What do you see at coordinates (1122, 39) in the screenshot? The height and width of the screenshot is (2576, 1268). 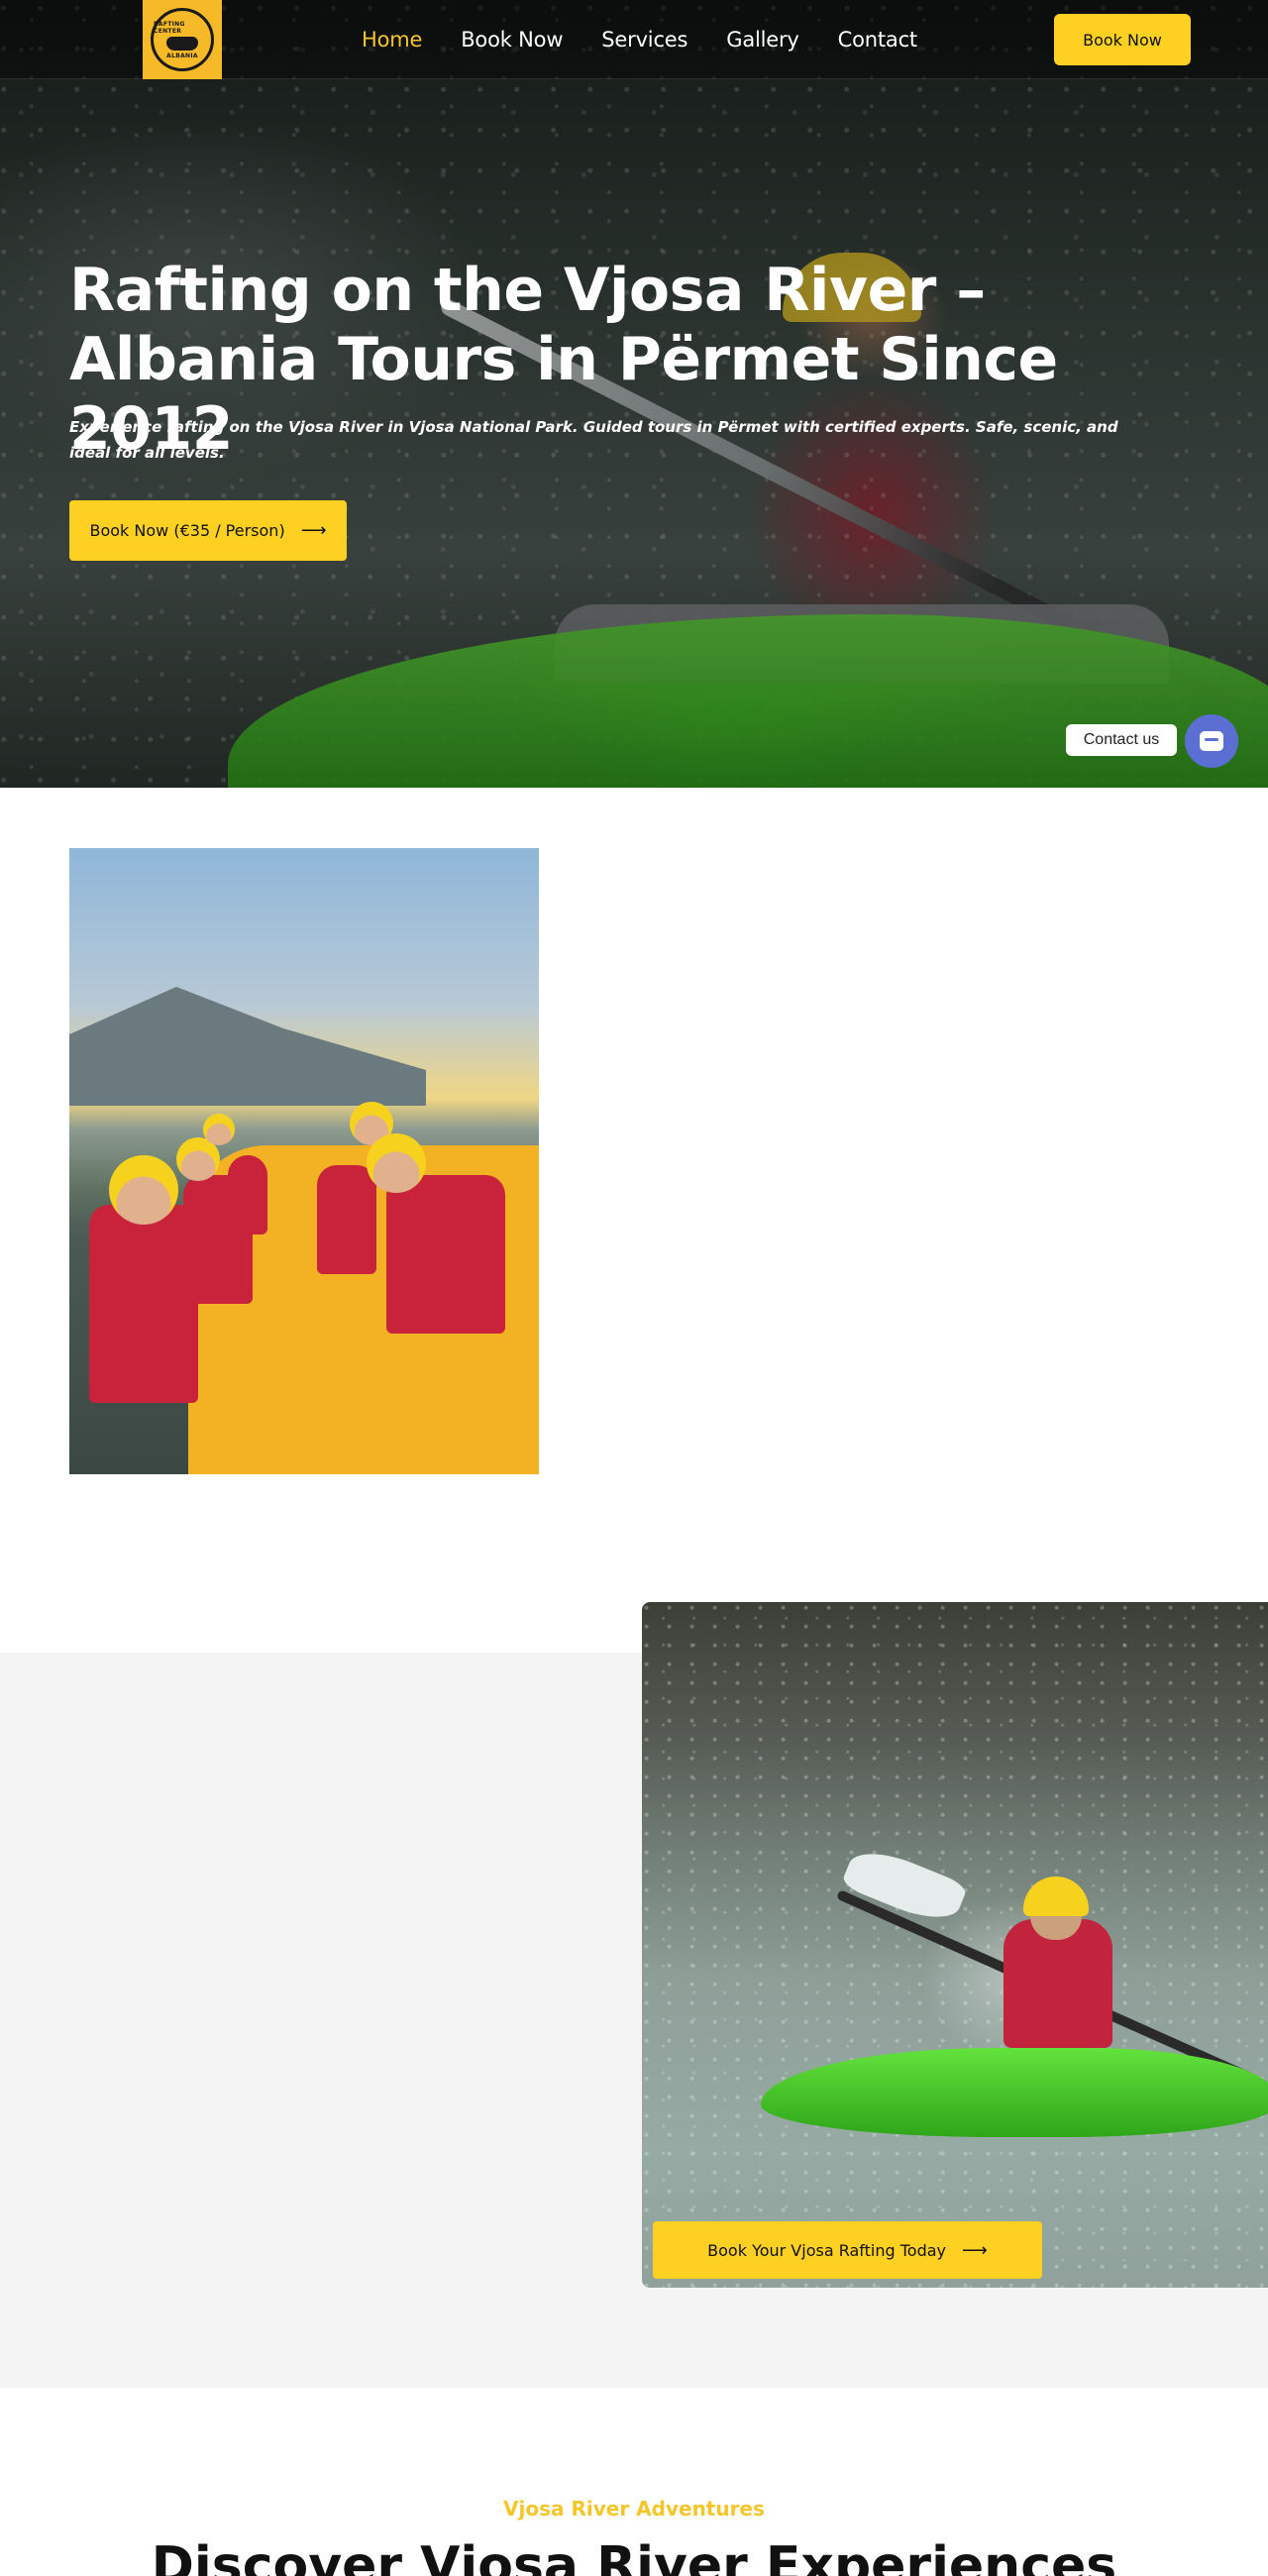 I see `header-book-now-button: Book Now` at bounding box center [1122, 39].